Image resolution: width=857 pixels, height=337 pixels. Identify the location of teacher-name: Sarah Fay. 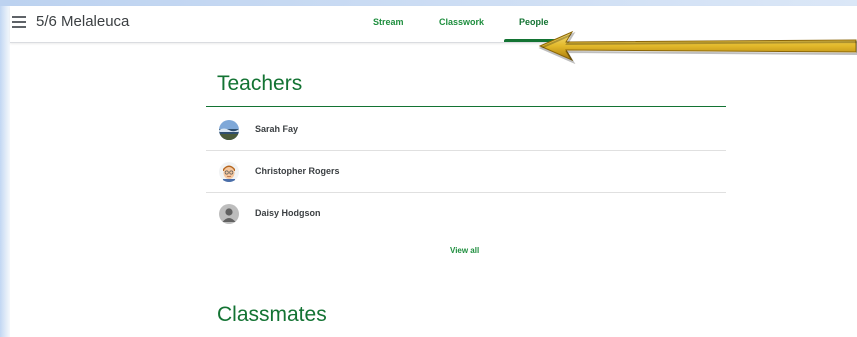
(277, 129).